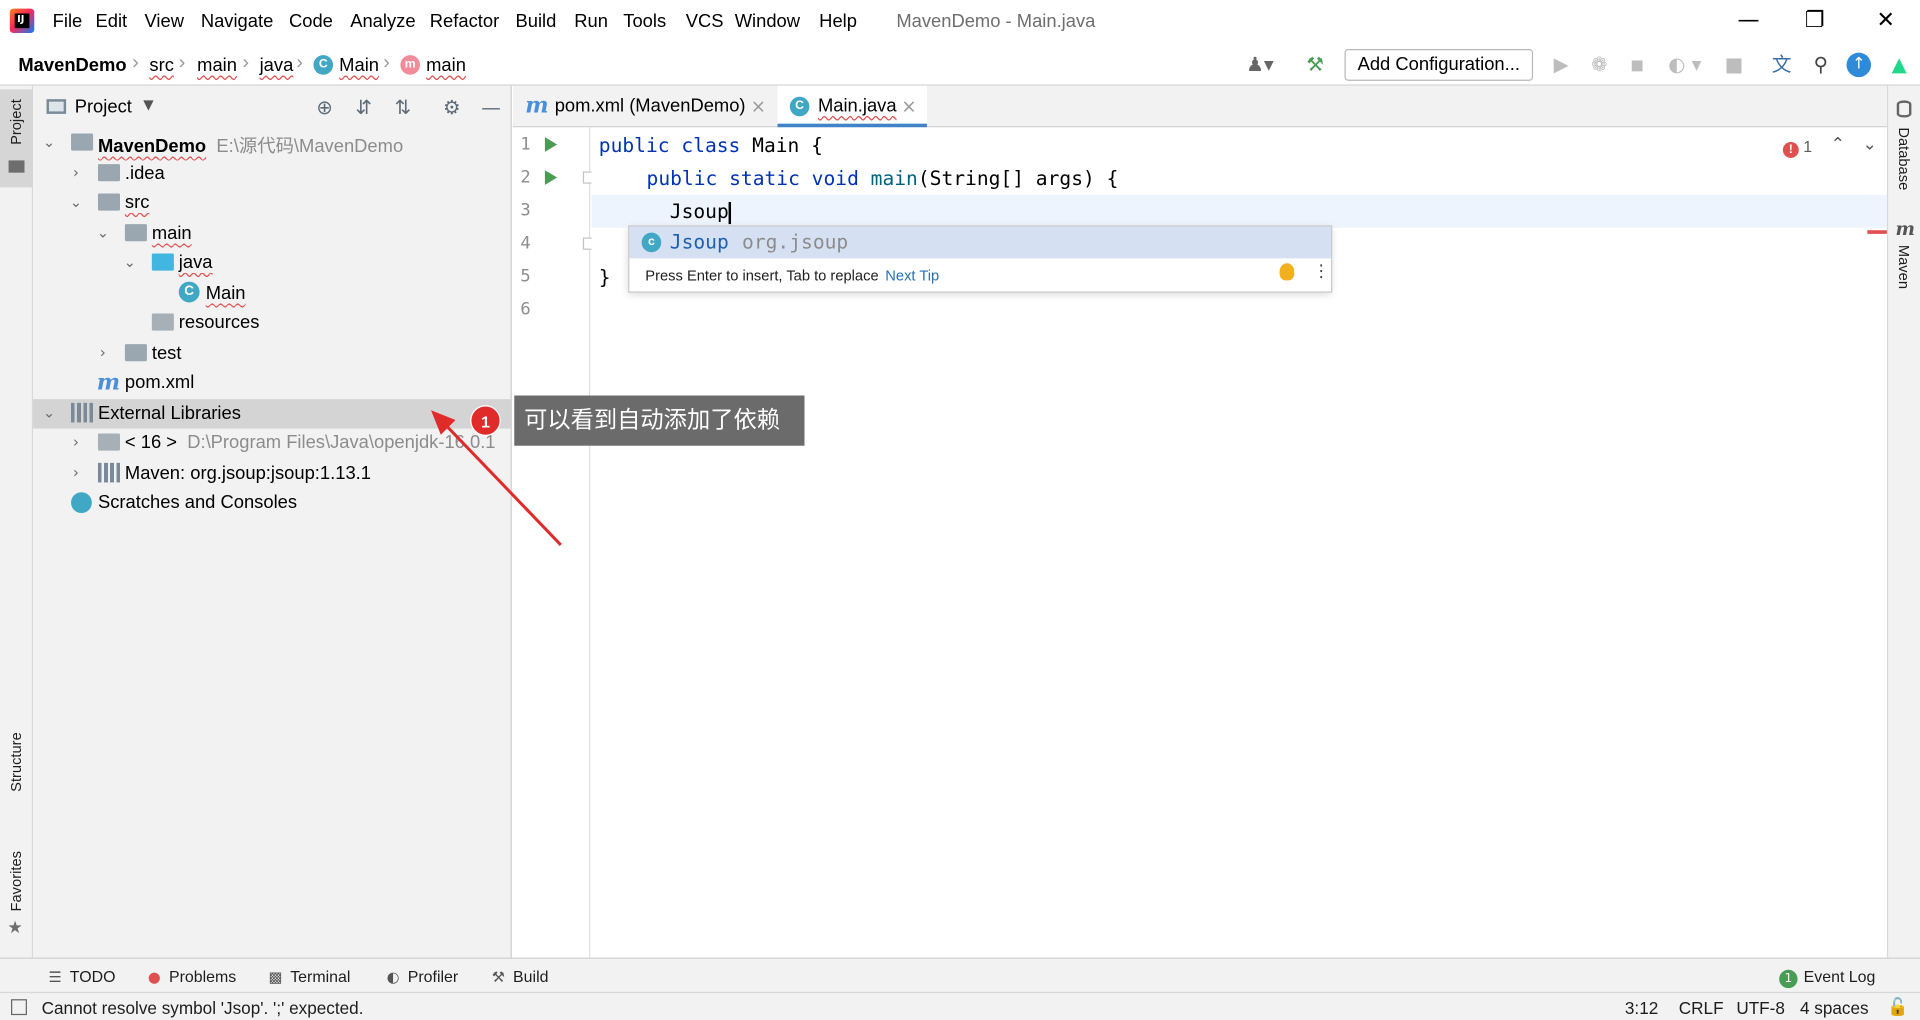 This screenshot has height=1020, width=1920. I want to click on run-icon: ▶, so click(1561, 64).